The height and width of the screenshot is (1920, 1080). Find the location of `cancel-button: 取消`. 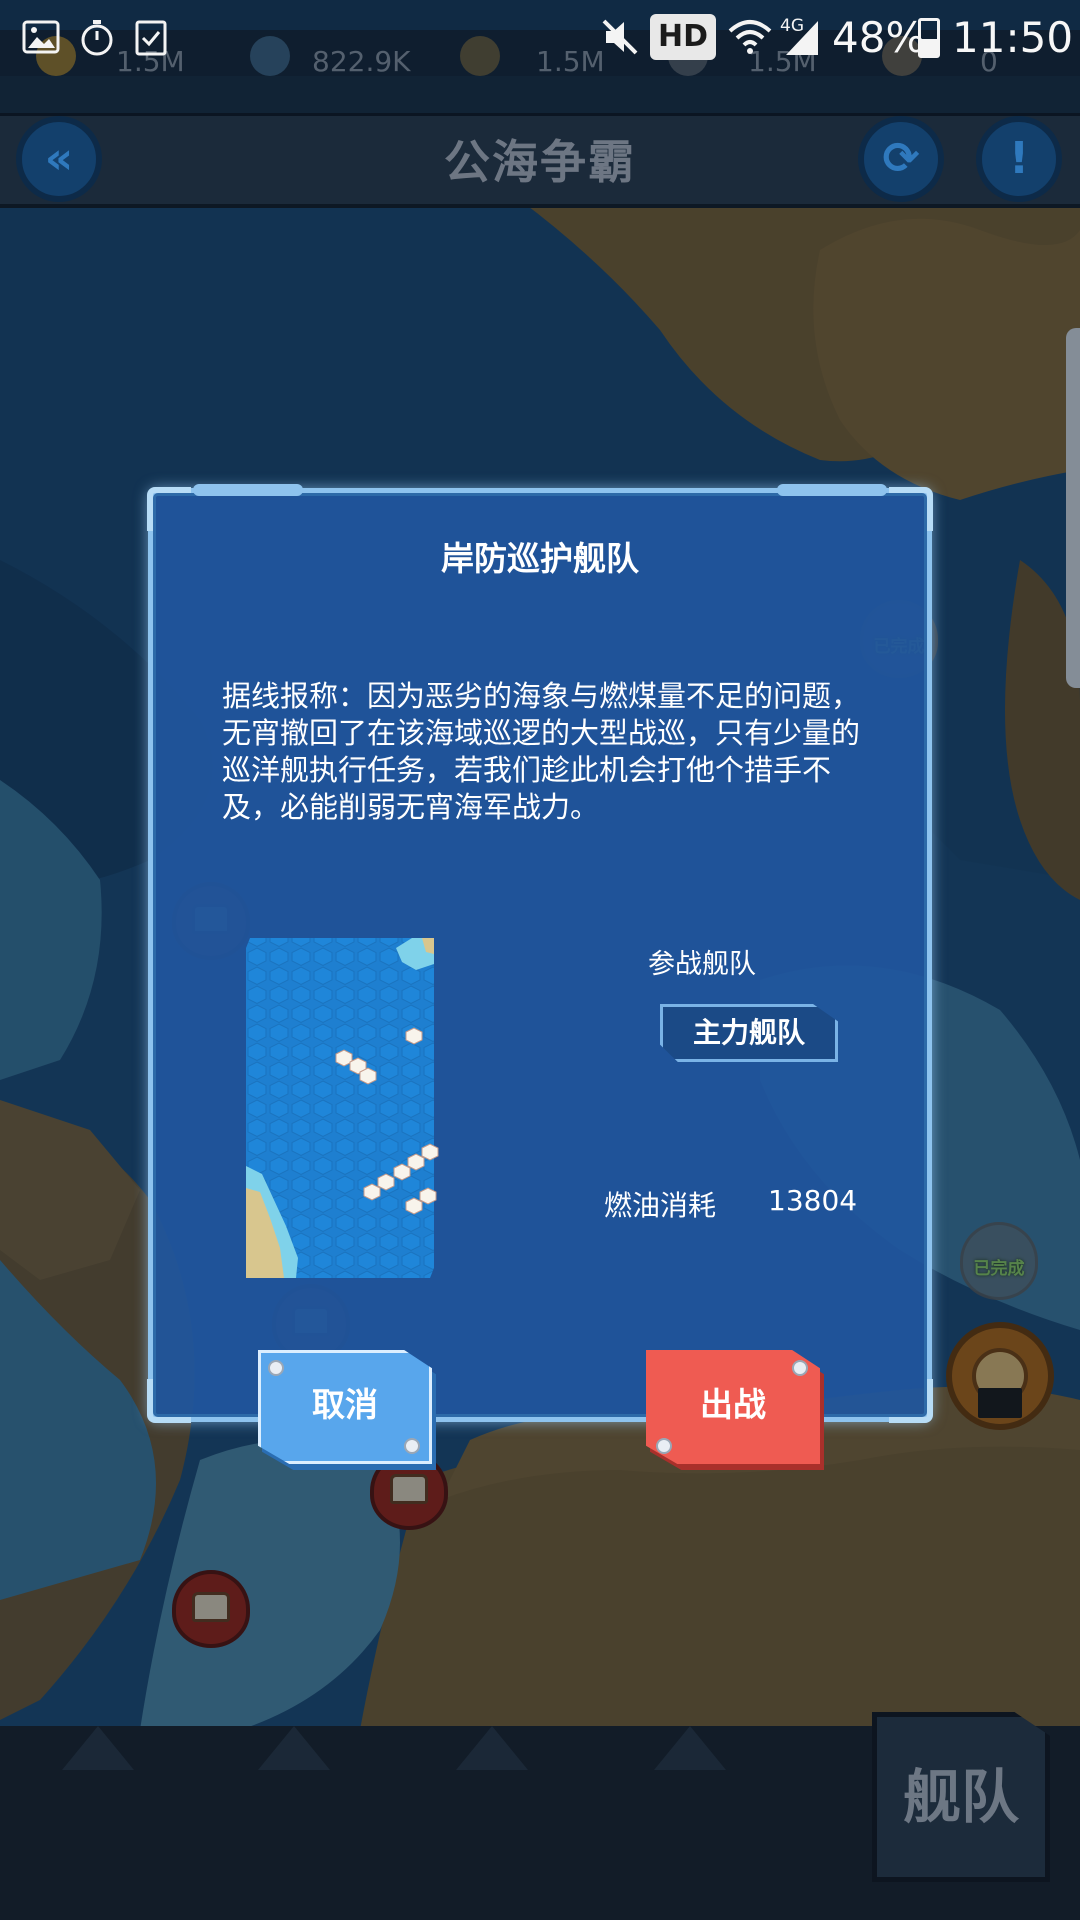

cancel-button: 取消 is located at coordinates (347, 1410).